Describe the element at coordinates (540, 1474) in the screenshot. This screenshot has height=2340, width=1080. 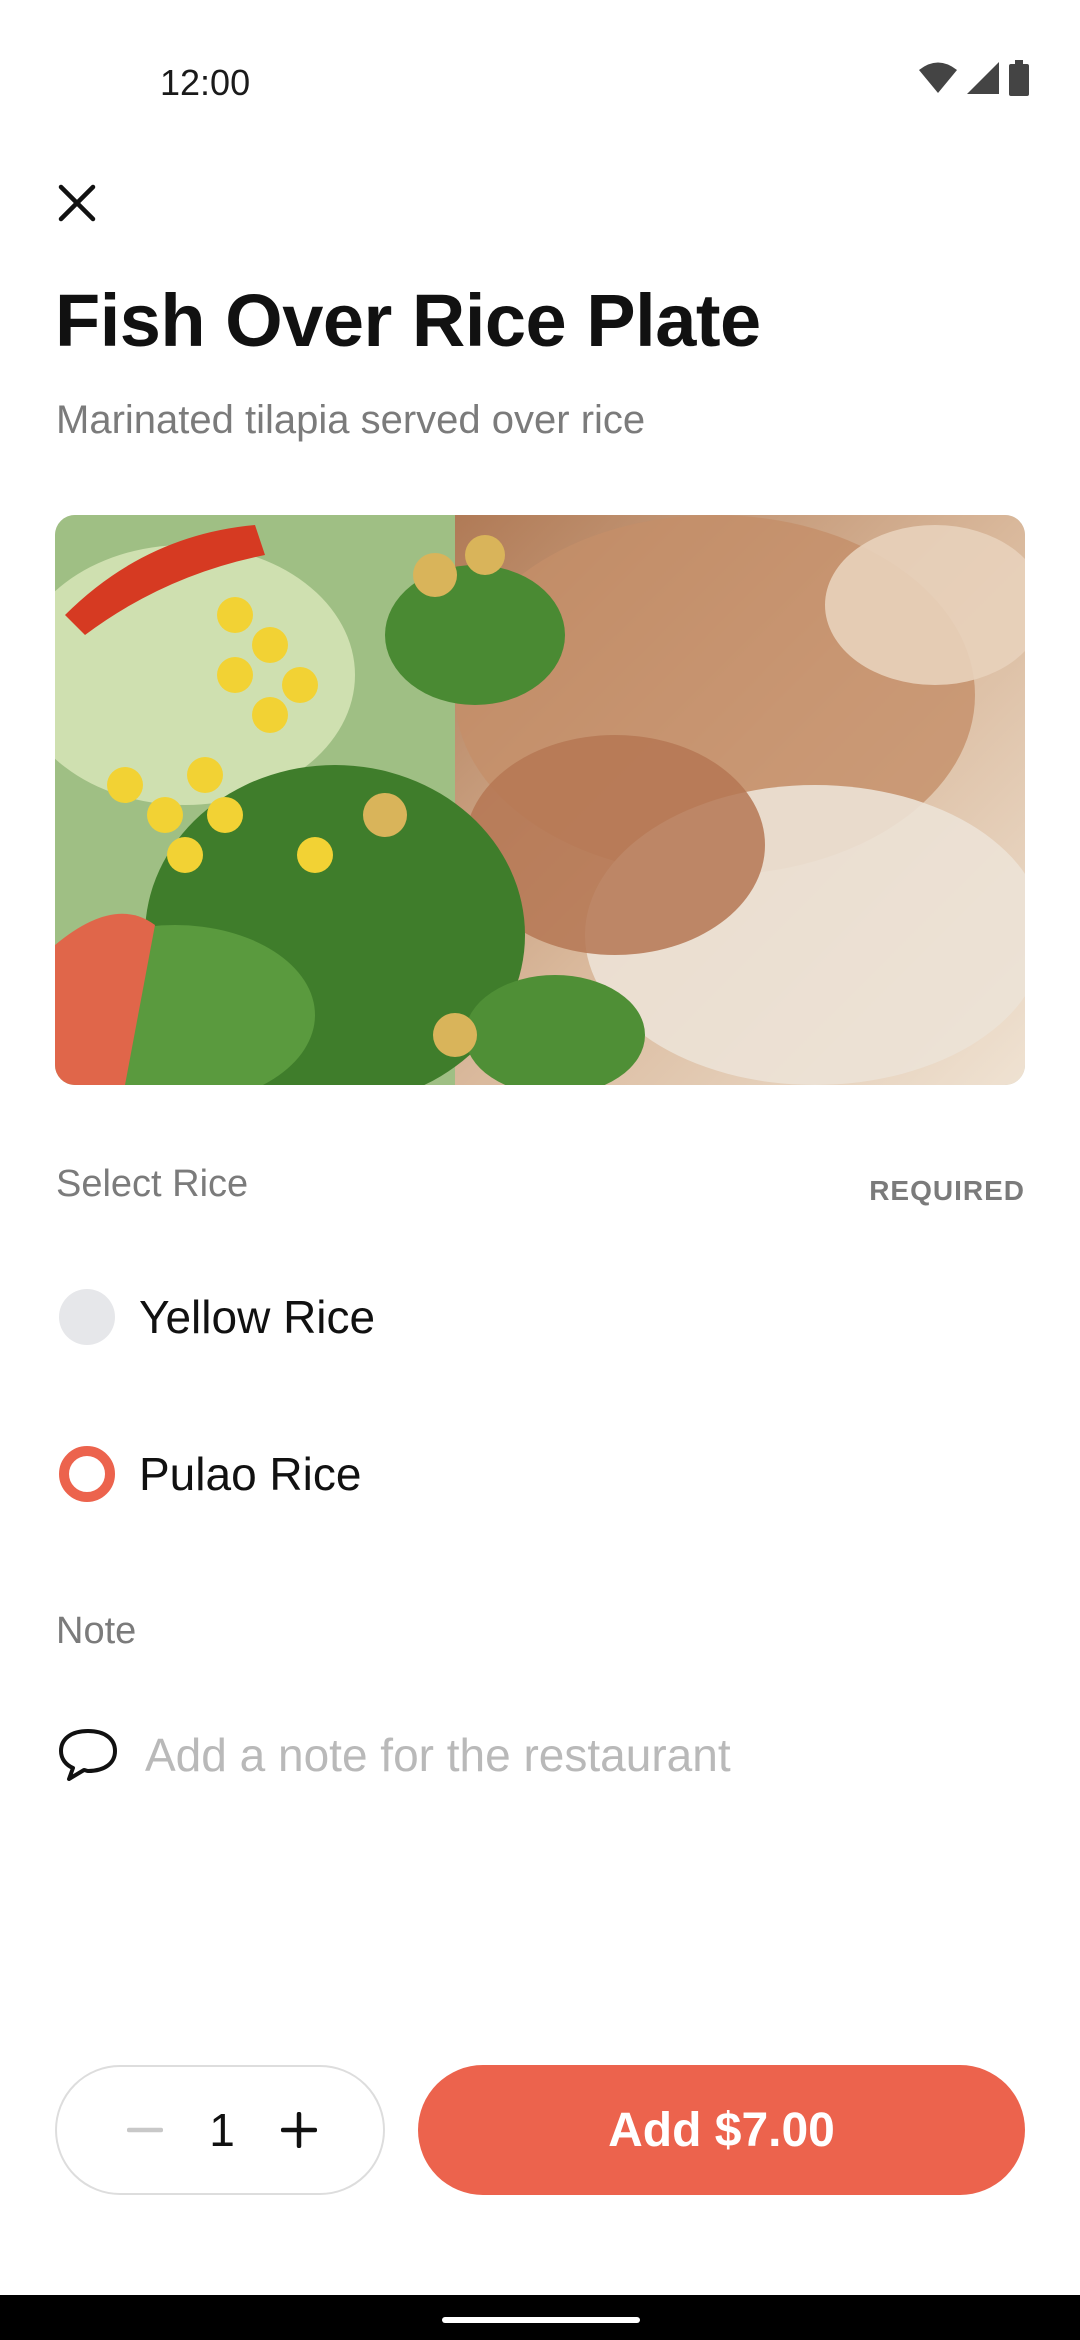
I see `rice-option-pulao: Pulao Rice` at that location.